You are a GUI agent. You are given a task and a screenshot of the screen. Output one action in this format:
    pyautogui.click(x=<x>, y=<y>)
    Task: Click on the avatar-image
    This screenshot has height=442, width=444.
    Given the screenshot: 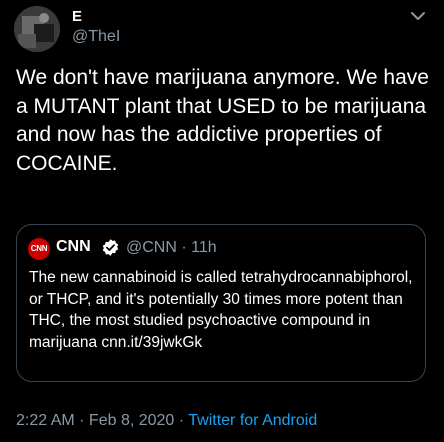 What is the action you would take?
    pyautogui.click(x=37, y=29)
    